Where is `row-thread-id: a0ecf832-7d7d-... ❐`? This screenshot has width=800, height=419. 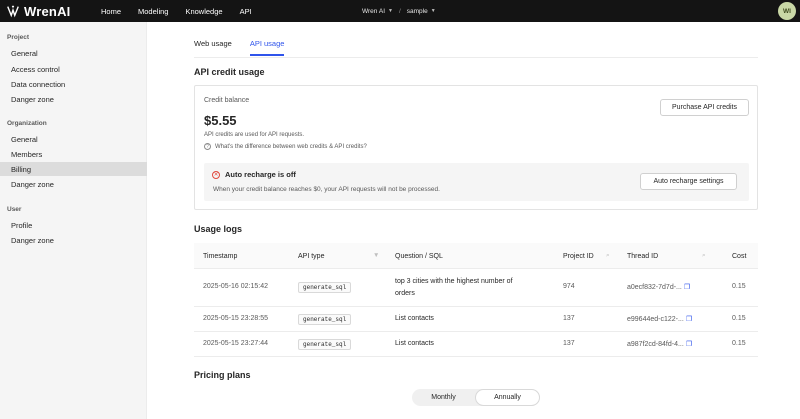 row-thread-id: a0ecf832-7d7d-... ❐ is located at coordinates (658, 287).